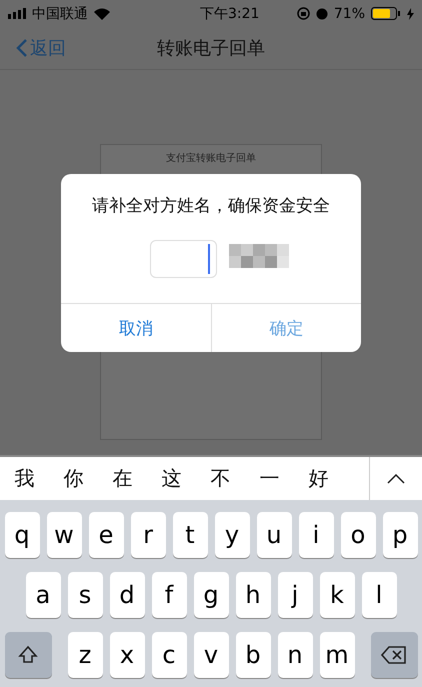  I want to click on letter-key: x, so click(127, 655).